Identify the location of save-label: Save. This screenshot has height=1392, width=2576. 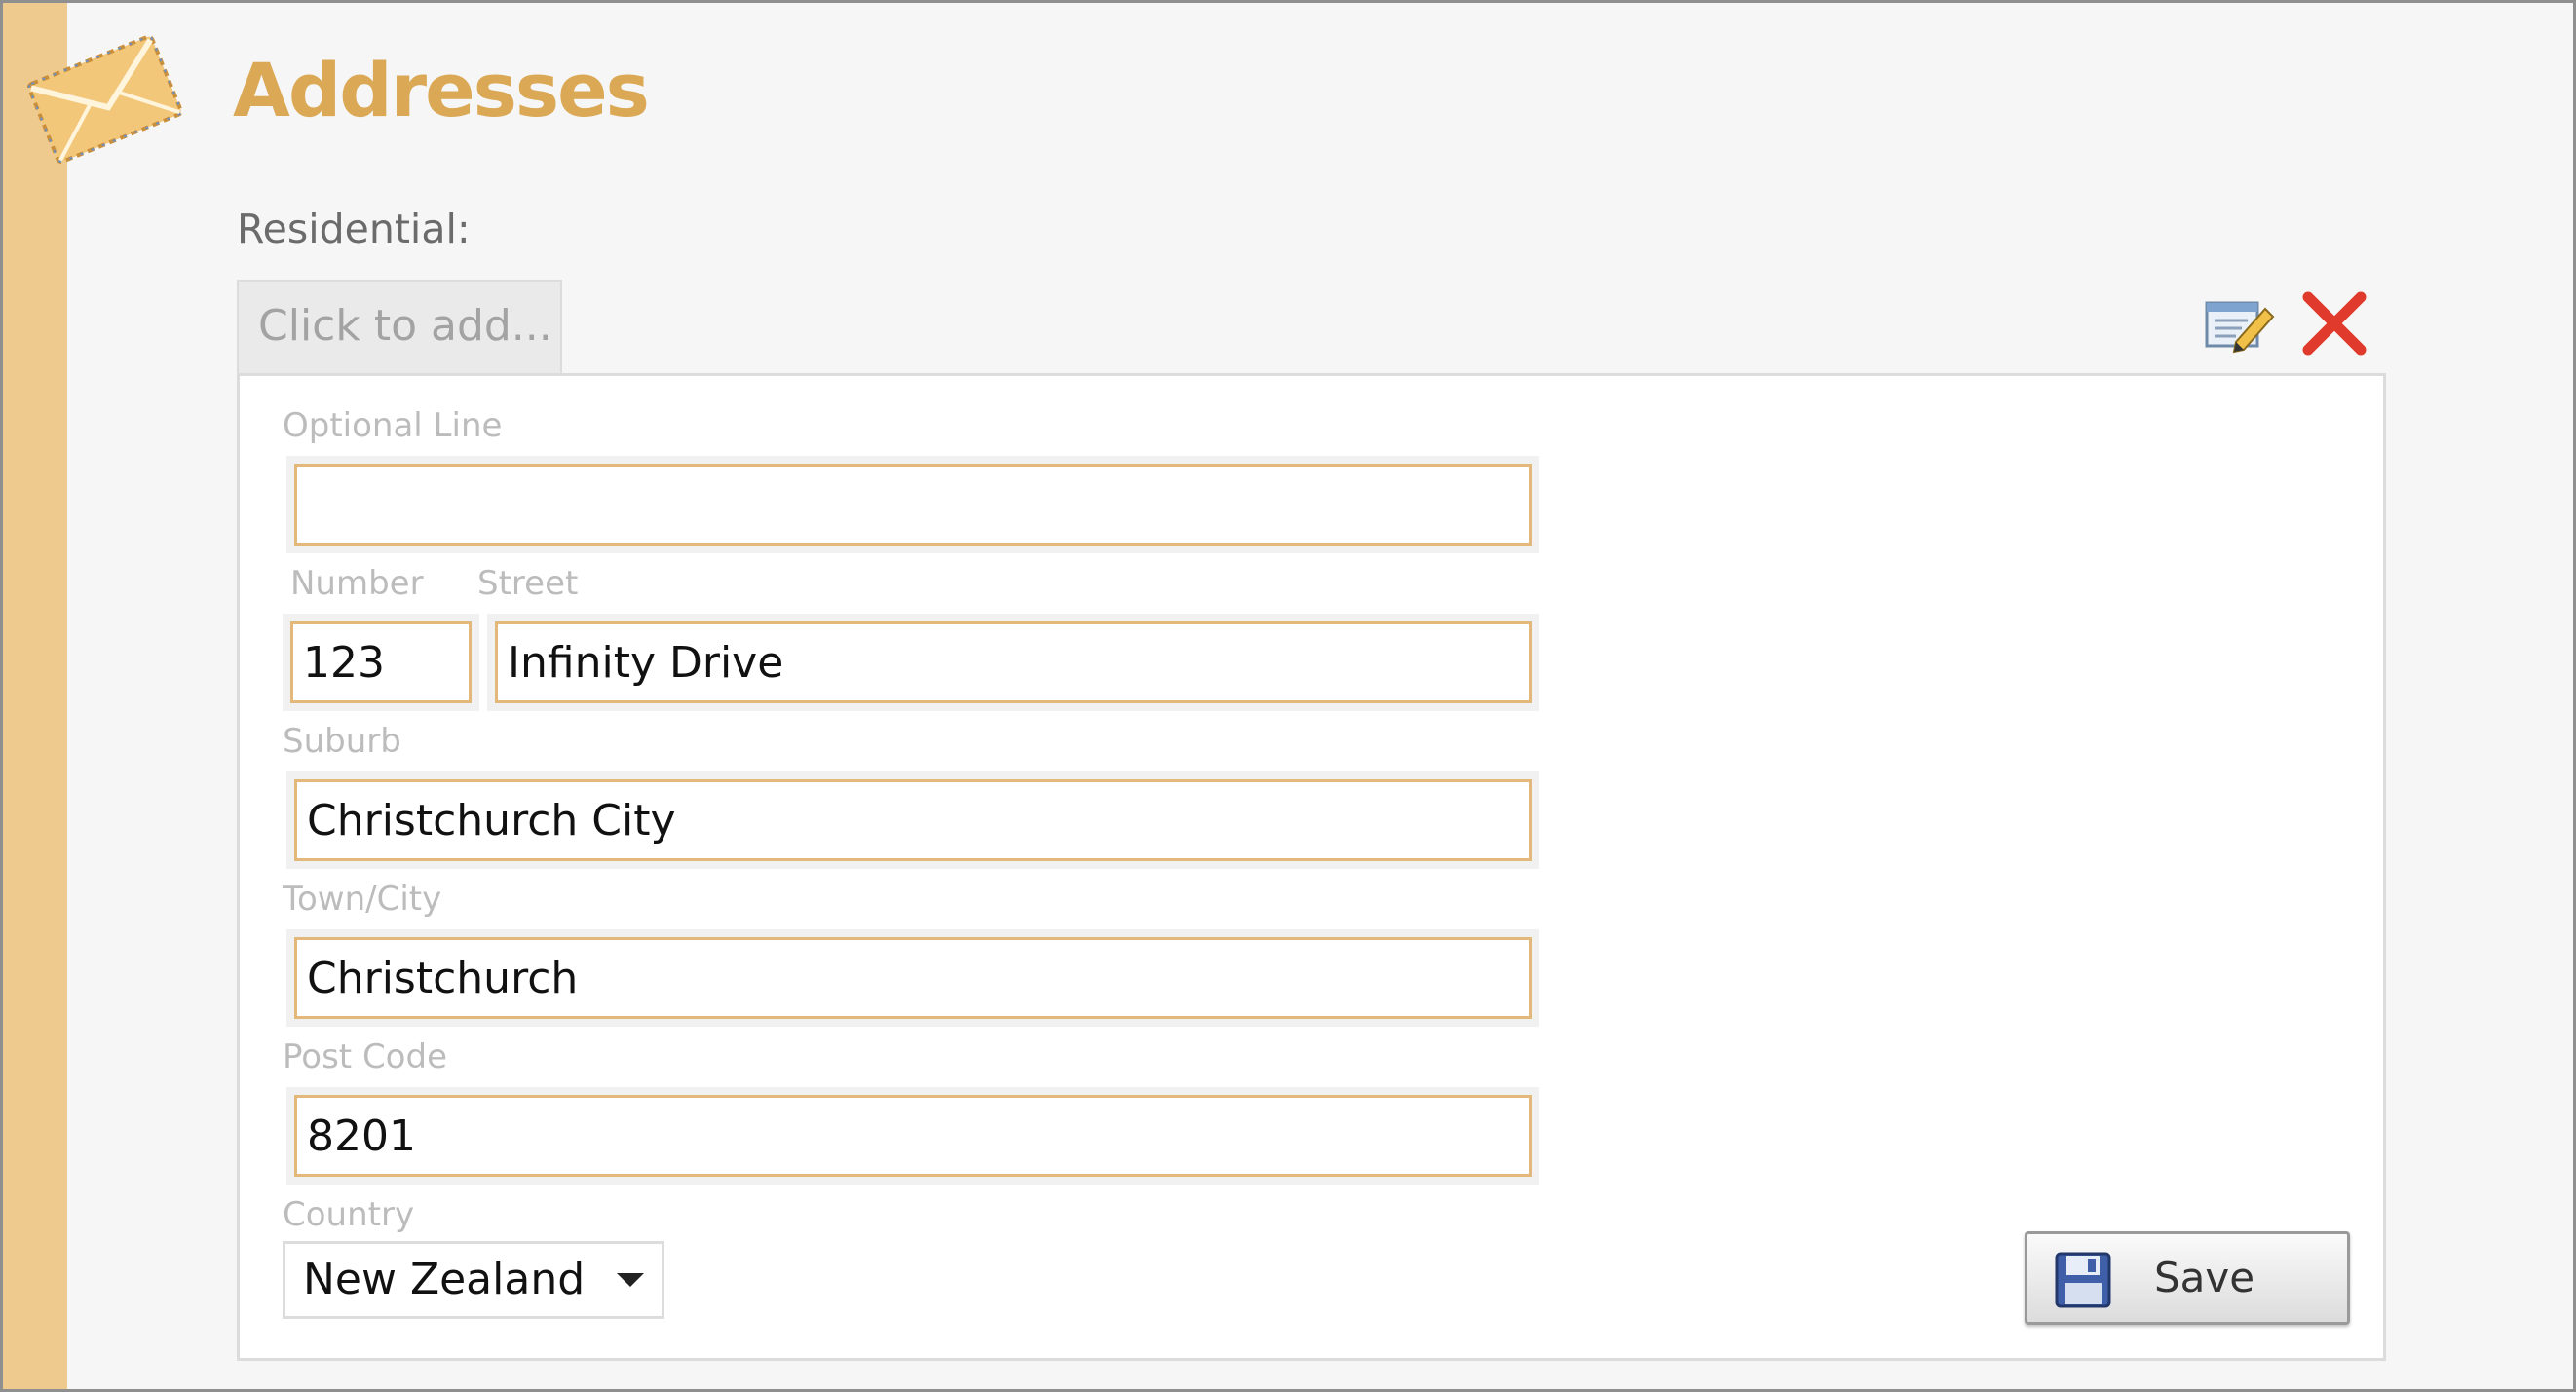
(2204, 1277).